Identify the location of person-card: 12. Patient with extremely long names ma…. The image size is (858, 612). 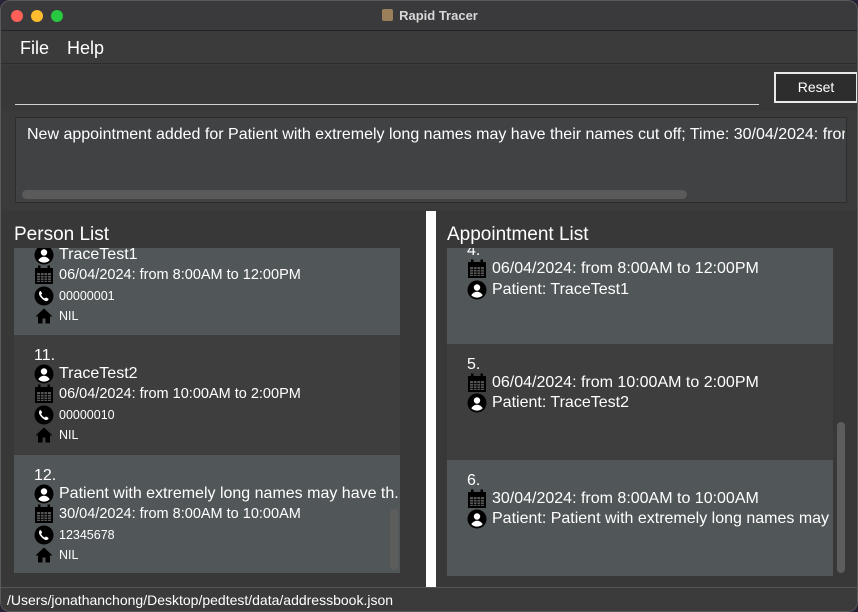
(207, 514).